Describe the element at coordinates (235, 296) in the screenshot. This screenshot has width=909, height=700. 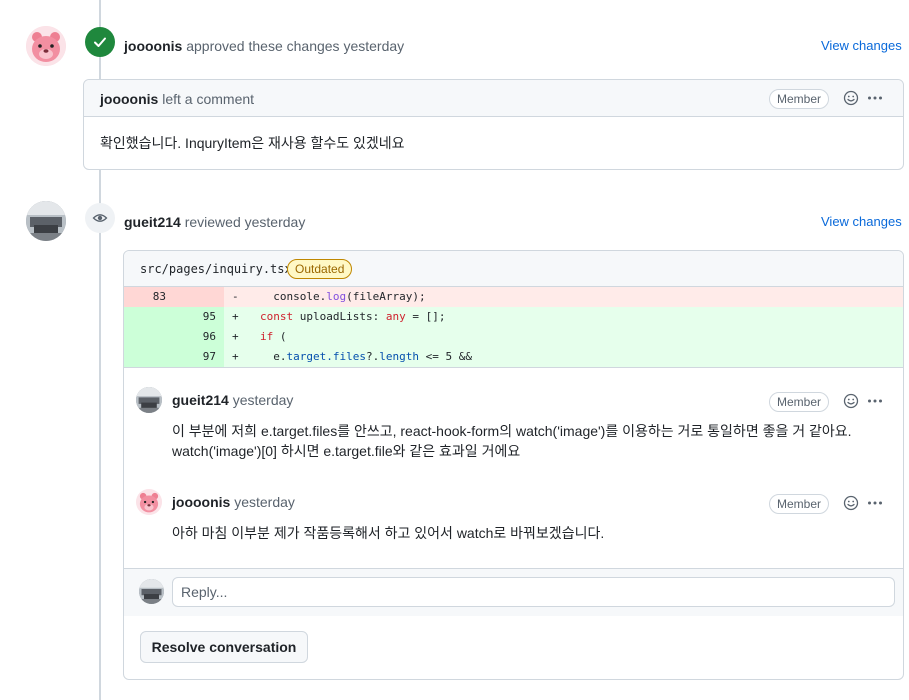
I see `diff-sign: -` at that location.